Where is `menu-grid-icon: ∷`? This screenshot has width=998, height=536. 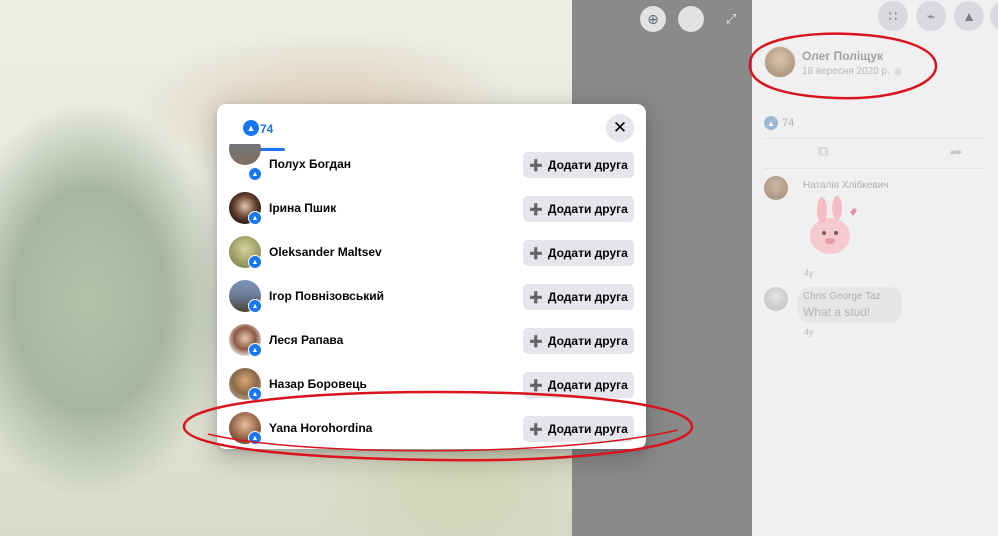 menu-grid-icon: ∷ is located at coordinates (893, 15).